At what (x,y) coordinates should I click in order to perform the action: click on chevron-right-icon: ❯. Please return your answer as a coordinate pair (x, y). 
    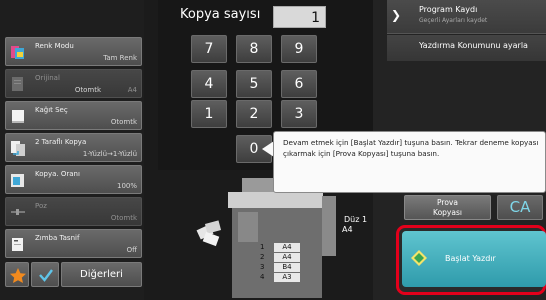
    Looking at the image, I should click on (396, 15).